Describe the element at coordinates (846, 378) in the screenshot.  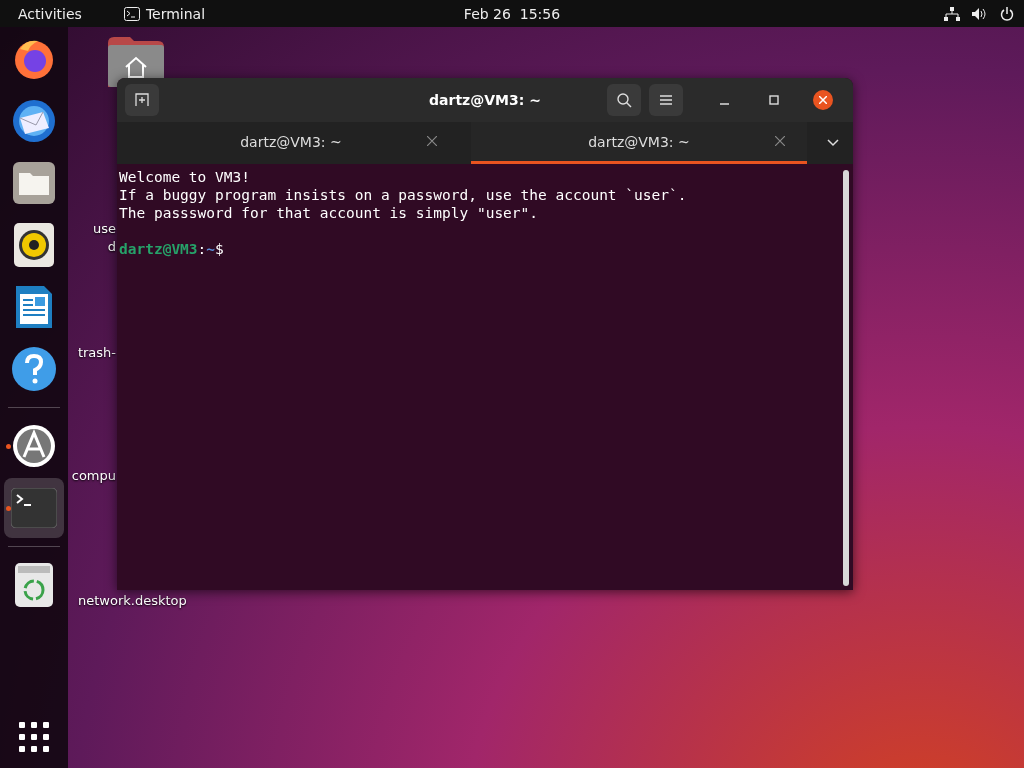
I see `scrollbar` at that location.